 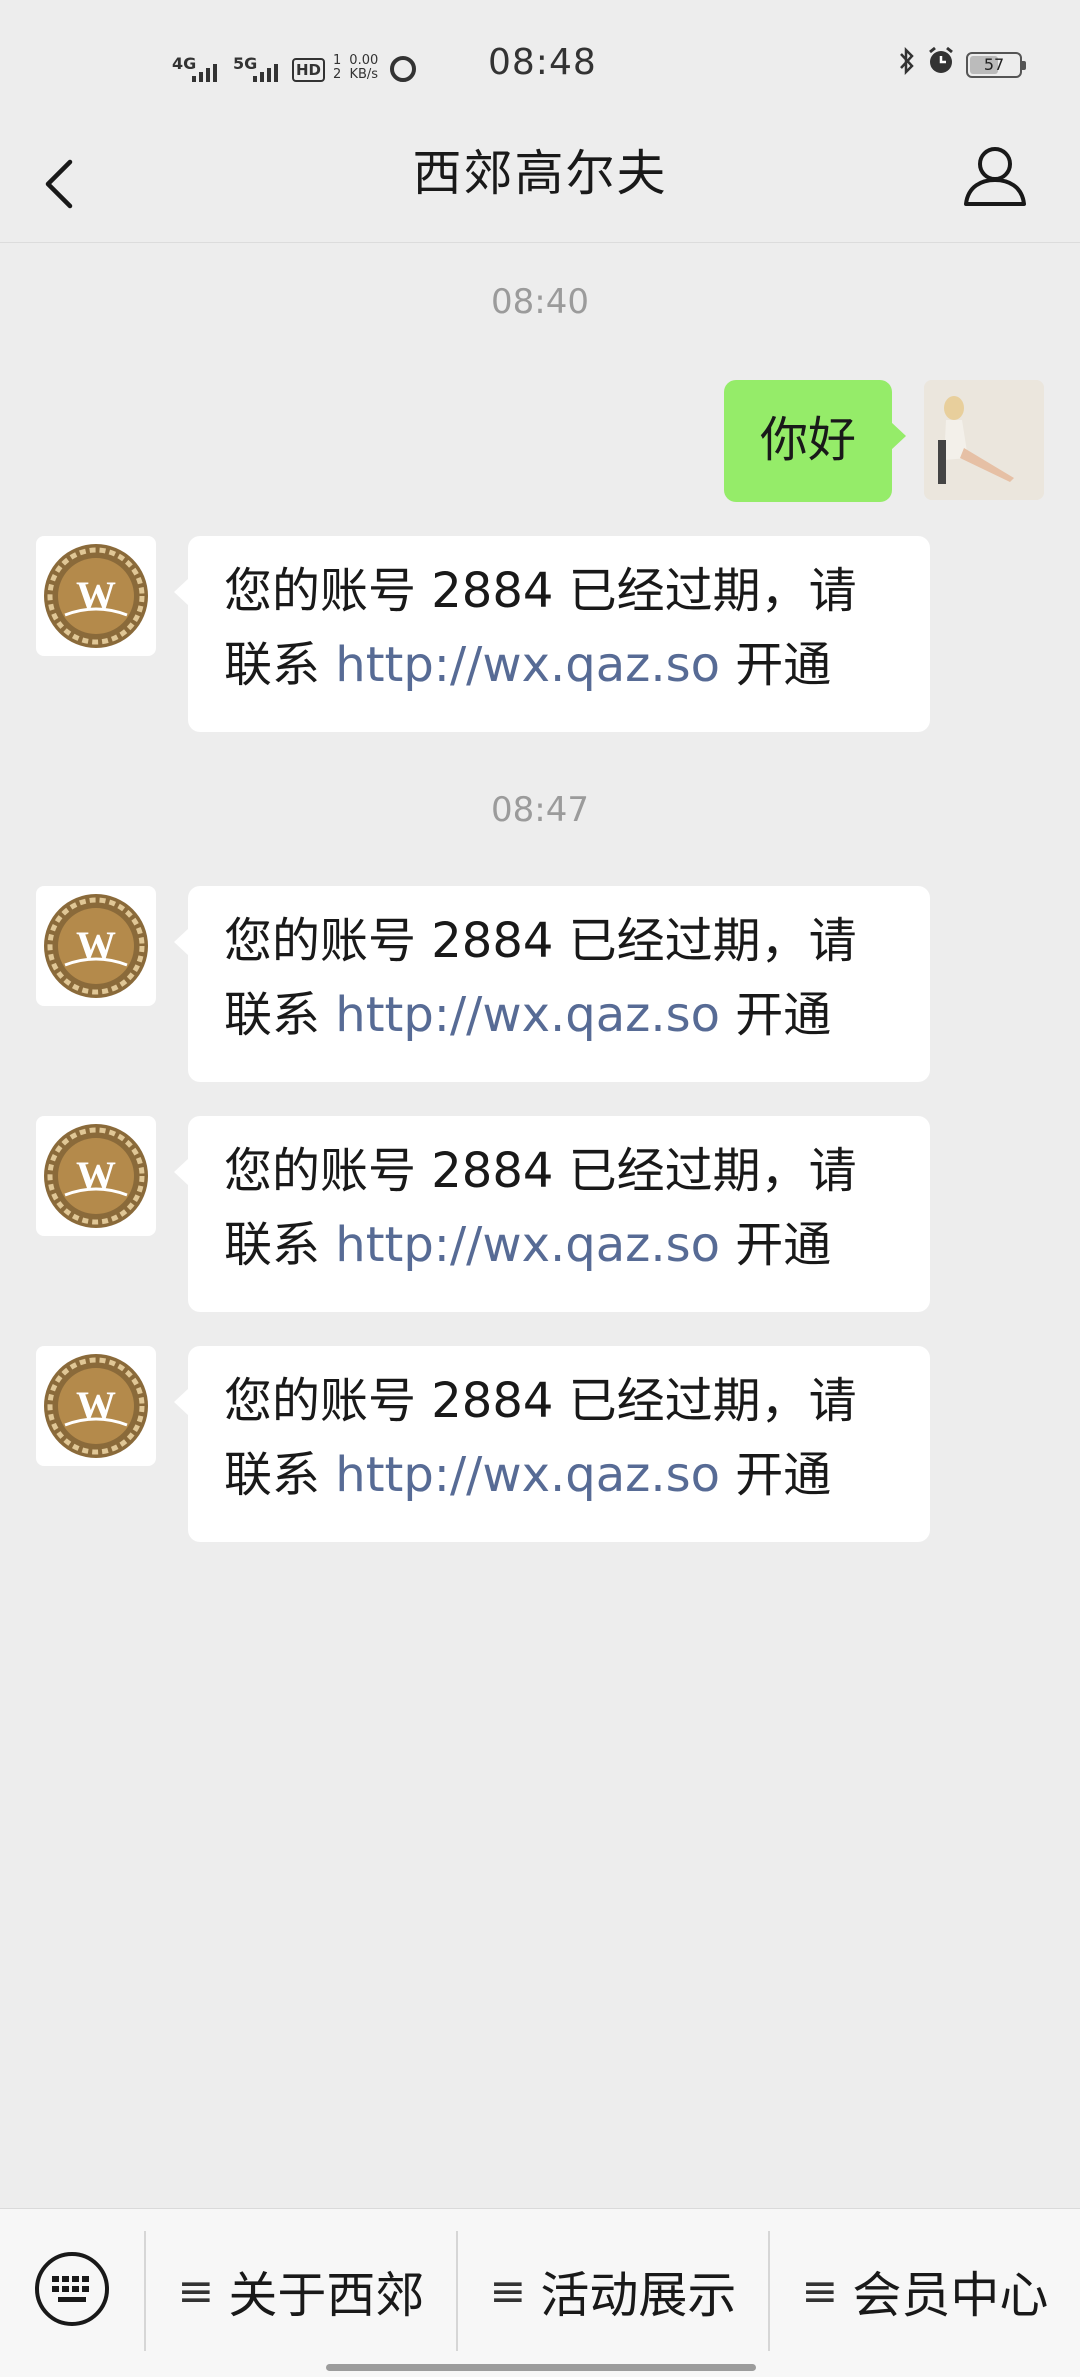 I want to click on hd-sim-indicator: 1 2, so click(x=337, y=68).